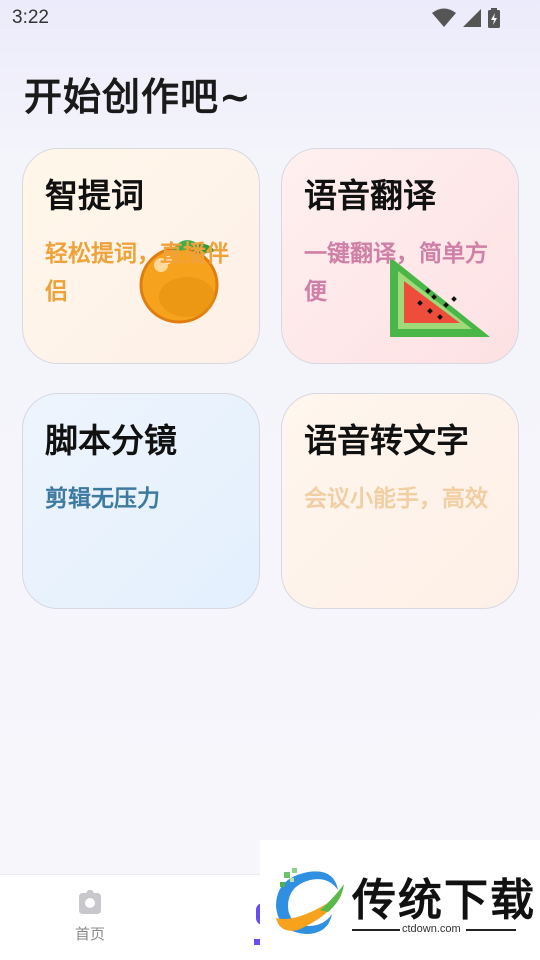 The height and width of the screenshot is (960, 540). I want to click on status-bar: 3:22, so click(270, 18).